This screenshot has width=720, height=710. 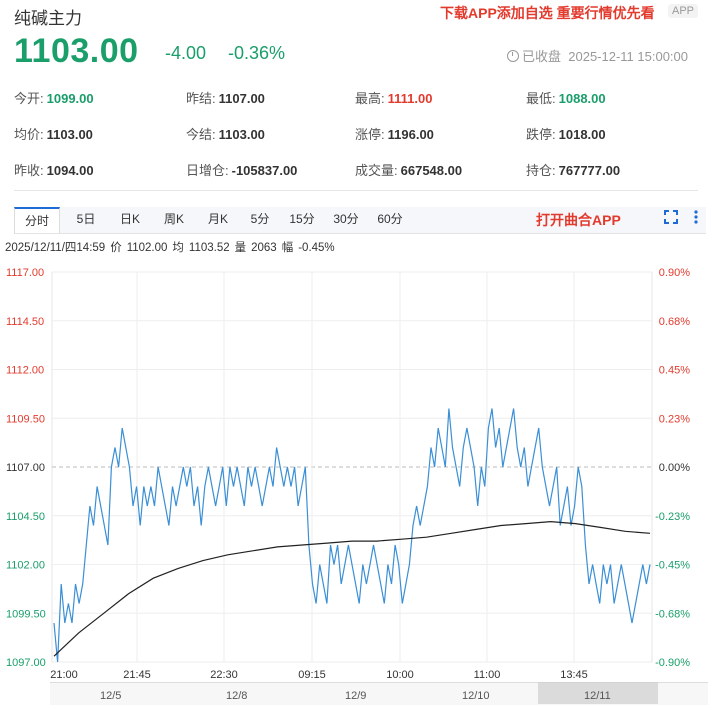 I want to click on more-icon, so click(x=696, y=217).